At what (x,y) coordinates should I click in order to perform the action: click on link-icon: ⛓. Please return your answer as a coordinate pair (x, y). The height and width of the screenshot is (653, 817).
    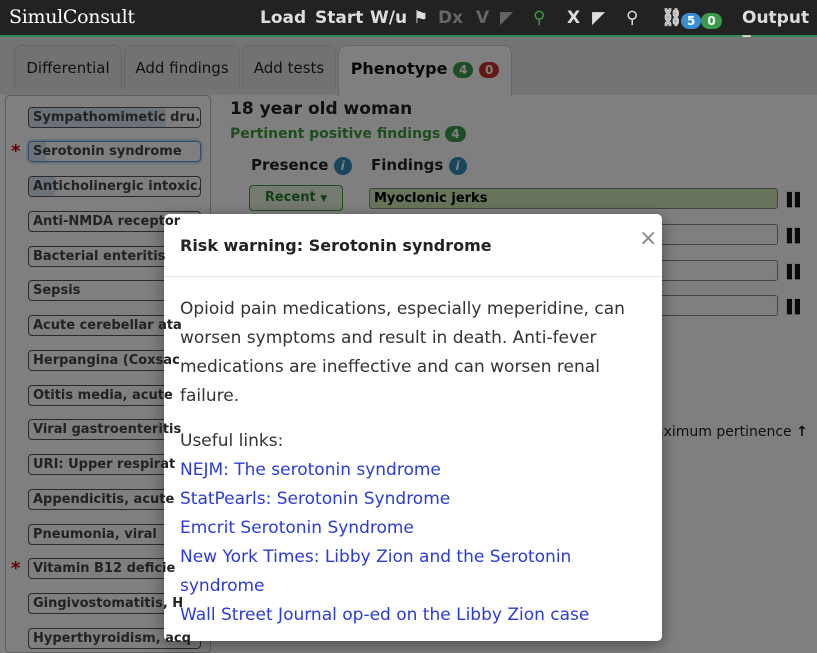
    Looking at the image, I should click on (672, 18).